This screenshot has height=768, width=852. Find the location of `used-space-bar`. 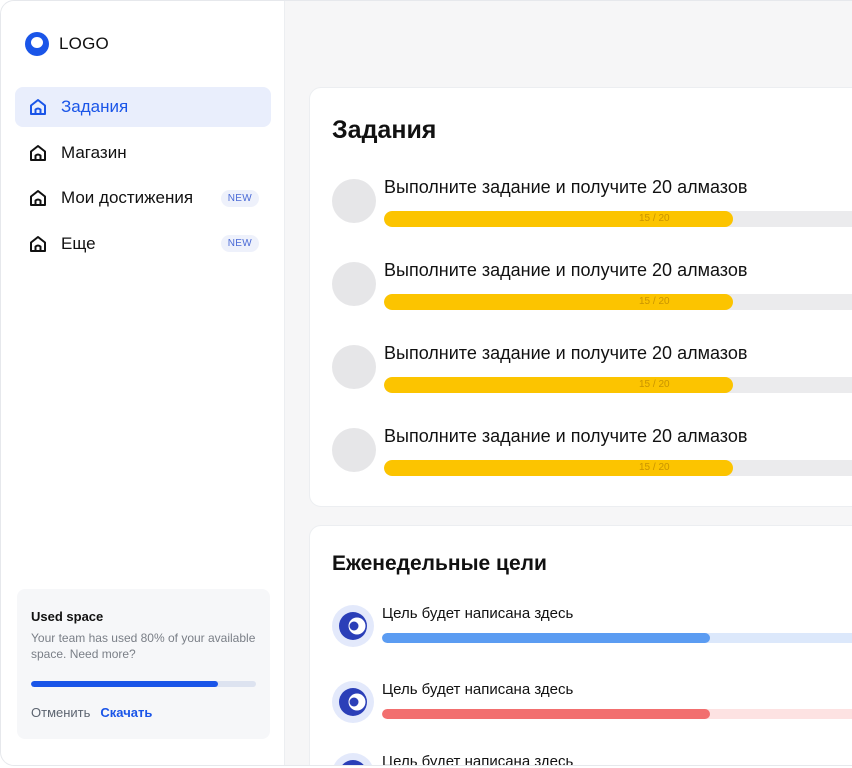

used-space-bar is located at coordinates (143, 684).